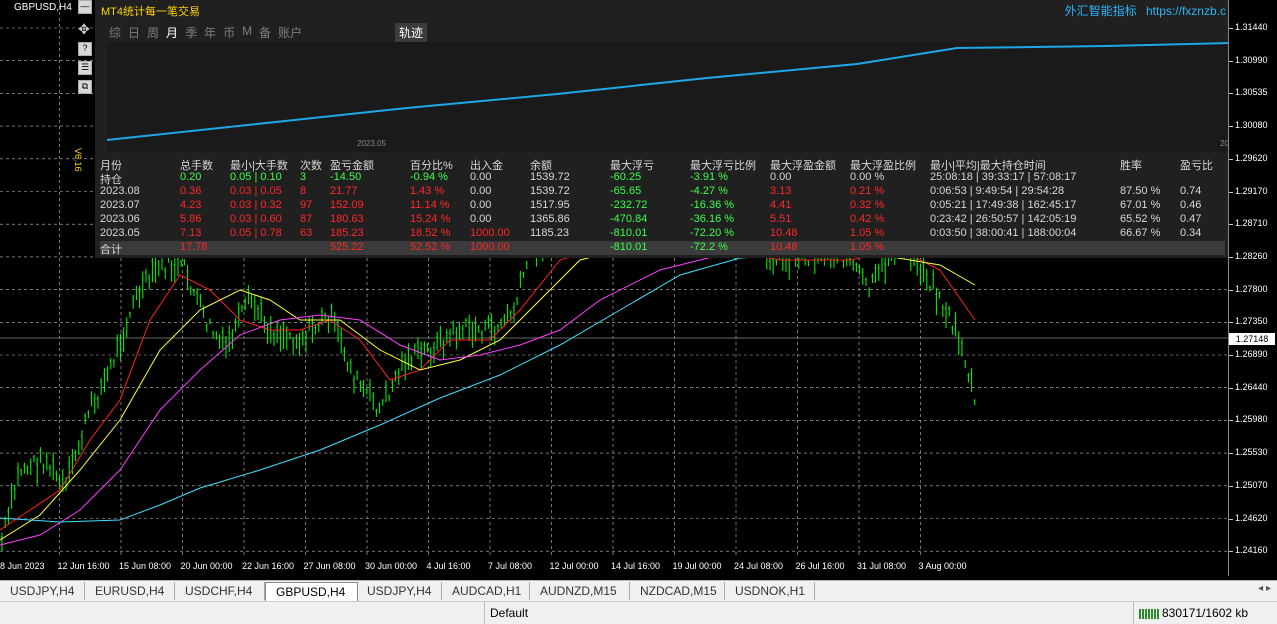  What do you see at coordinates (1252, 339) in the screenshot?
I see `current-price-label: 1.27148` at bounding box center [1252, 339].